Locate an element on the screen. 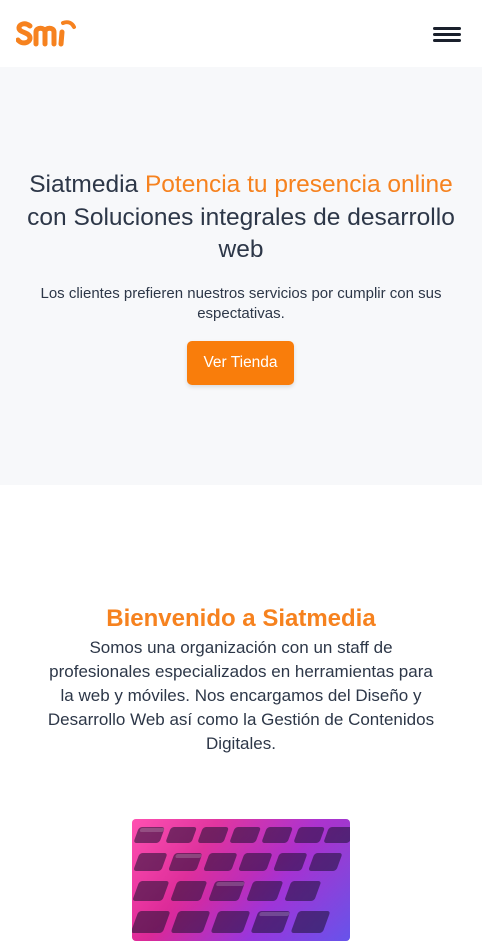 Image resolution: width=482 pixels, height=941 pixels. logo is located at coordinates (50, 34).